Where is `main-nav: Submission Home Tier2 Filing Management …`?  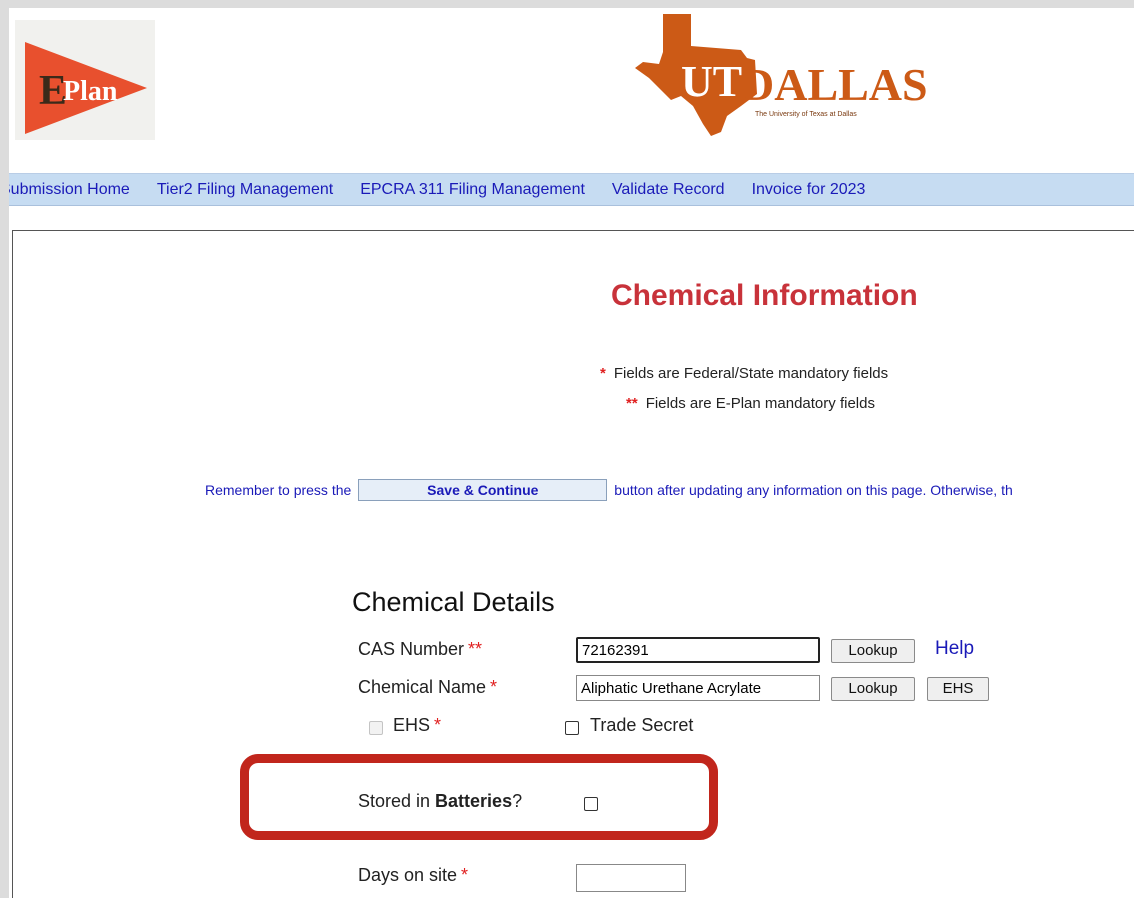 main-nav: Submission Home Tier2 Filing Management … is located at coordinates (571, 189).